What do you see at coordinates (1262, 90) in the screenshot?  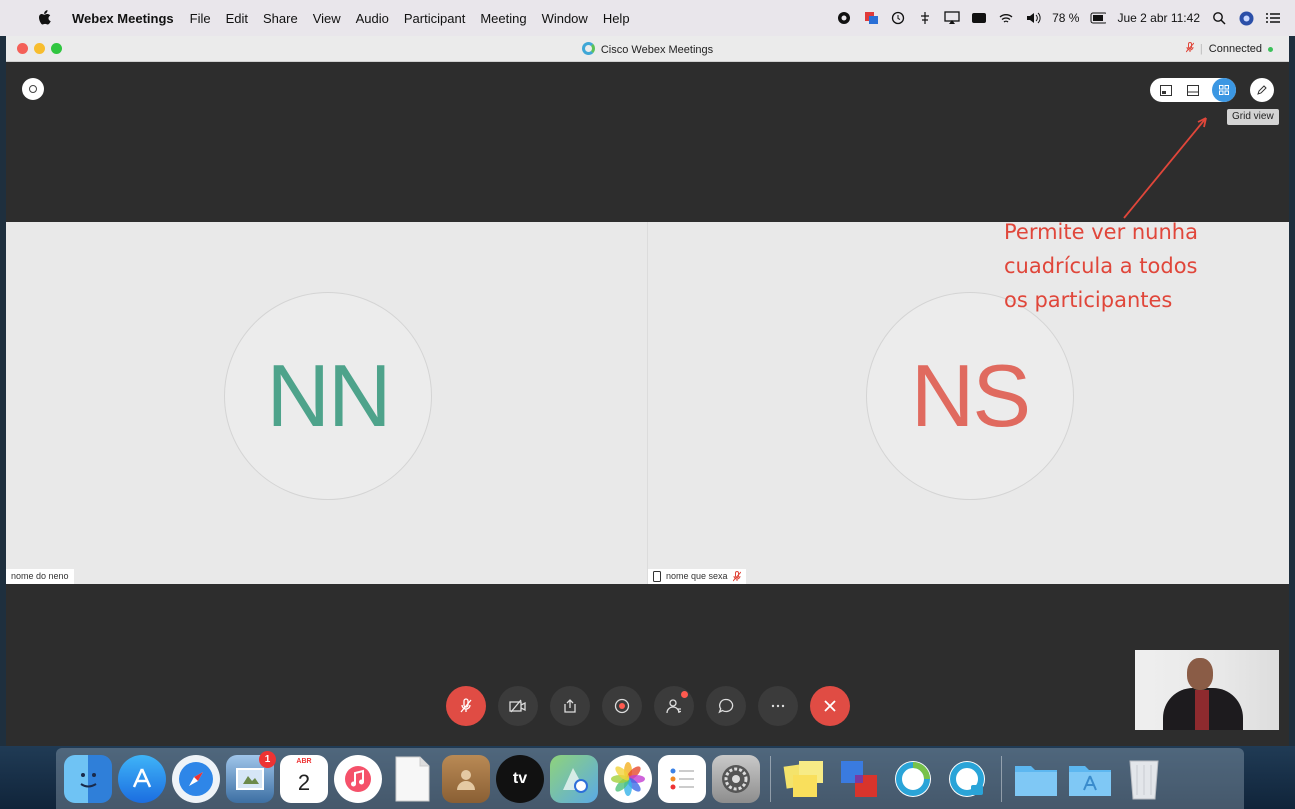 I see `annotate-button` at bounding box center [1262, 90].